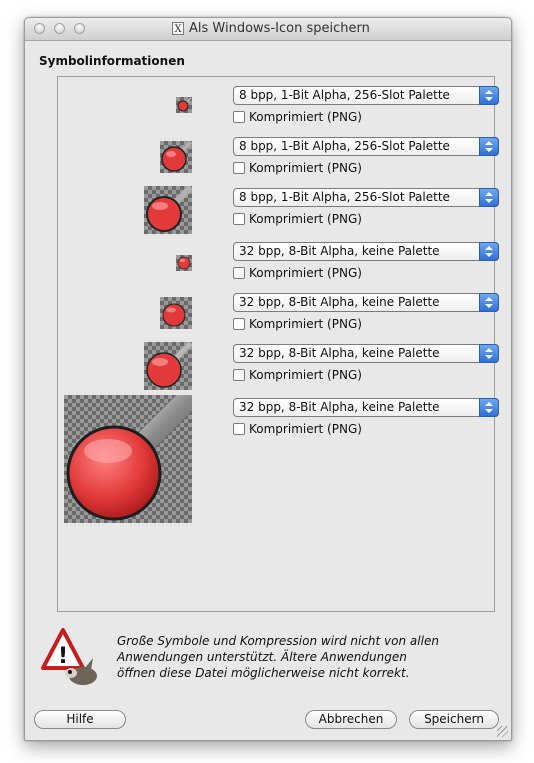 This screenshot has height=763, width=534. What do you see at coordinates (279, 28) in the screenshot?
I see `window-title: Als Windows-Icon speichern` at bounding box center [279, 28].